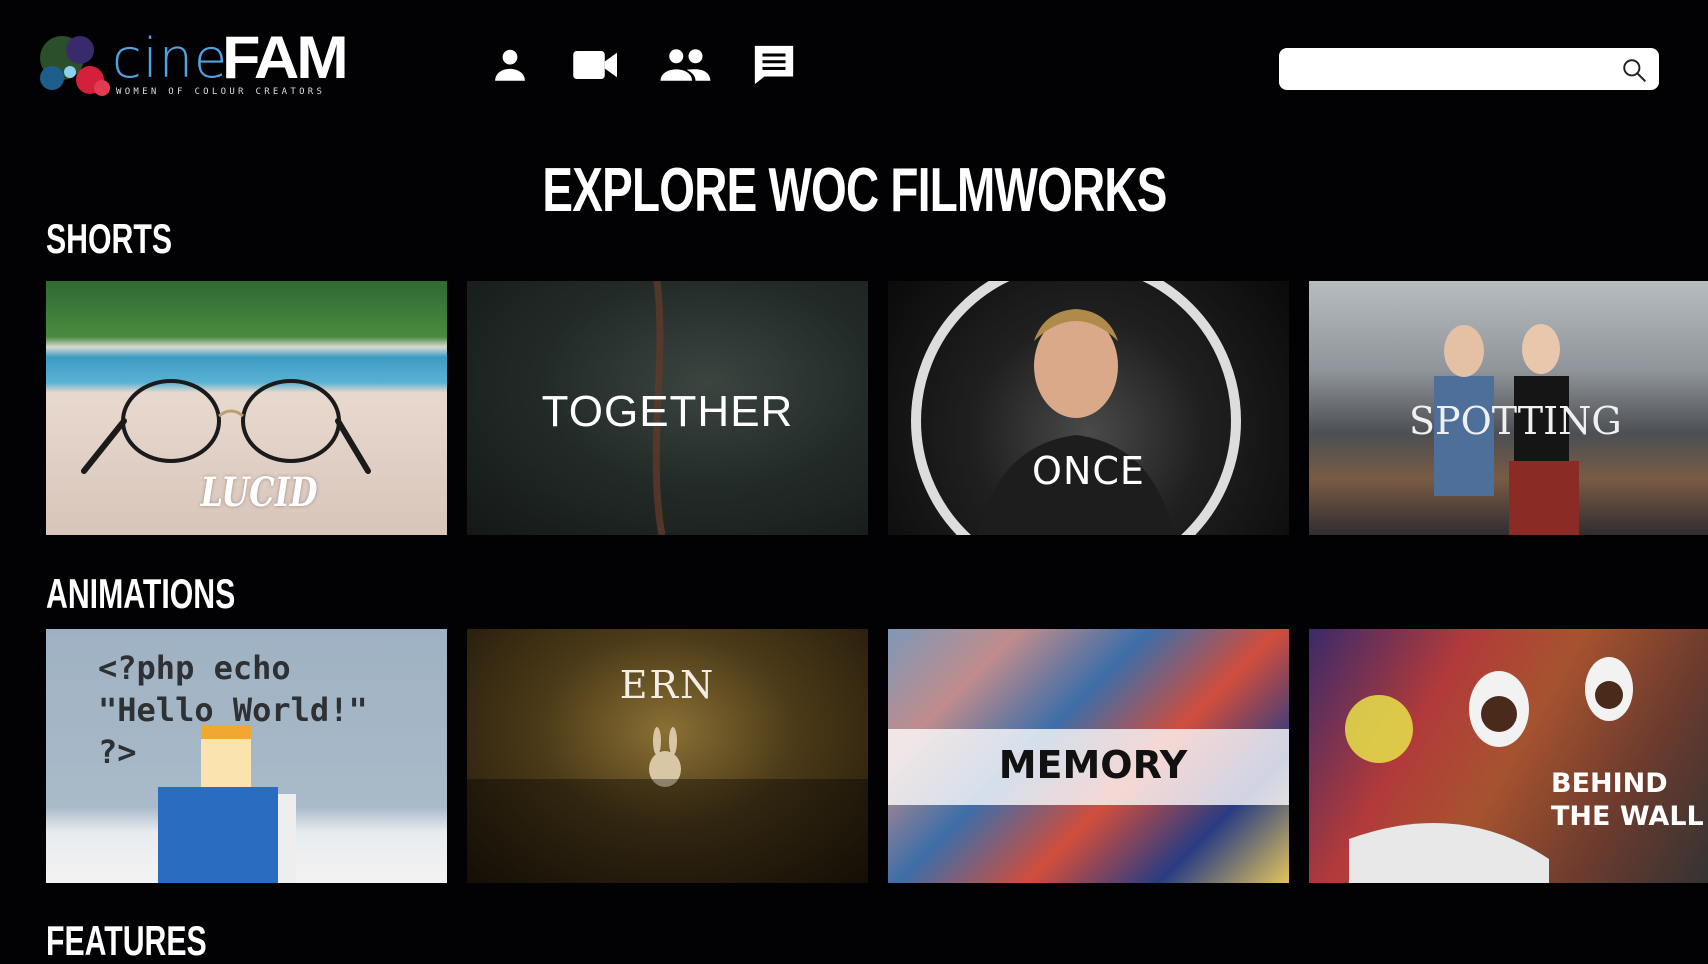 The image size is (1708, 964). Describe the element at coordinates (246, 408) in the screenshot. I see `film-tile-lucid: LUCID` at that location.